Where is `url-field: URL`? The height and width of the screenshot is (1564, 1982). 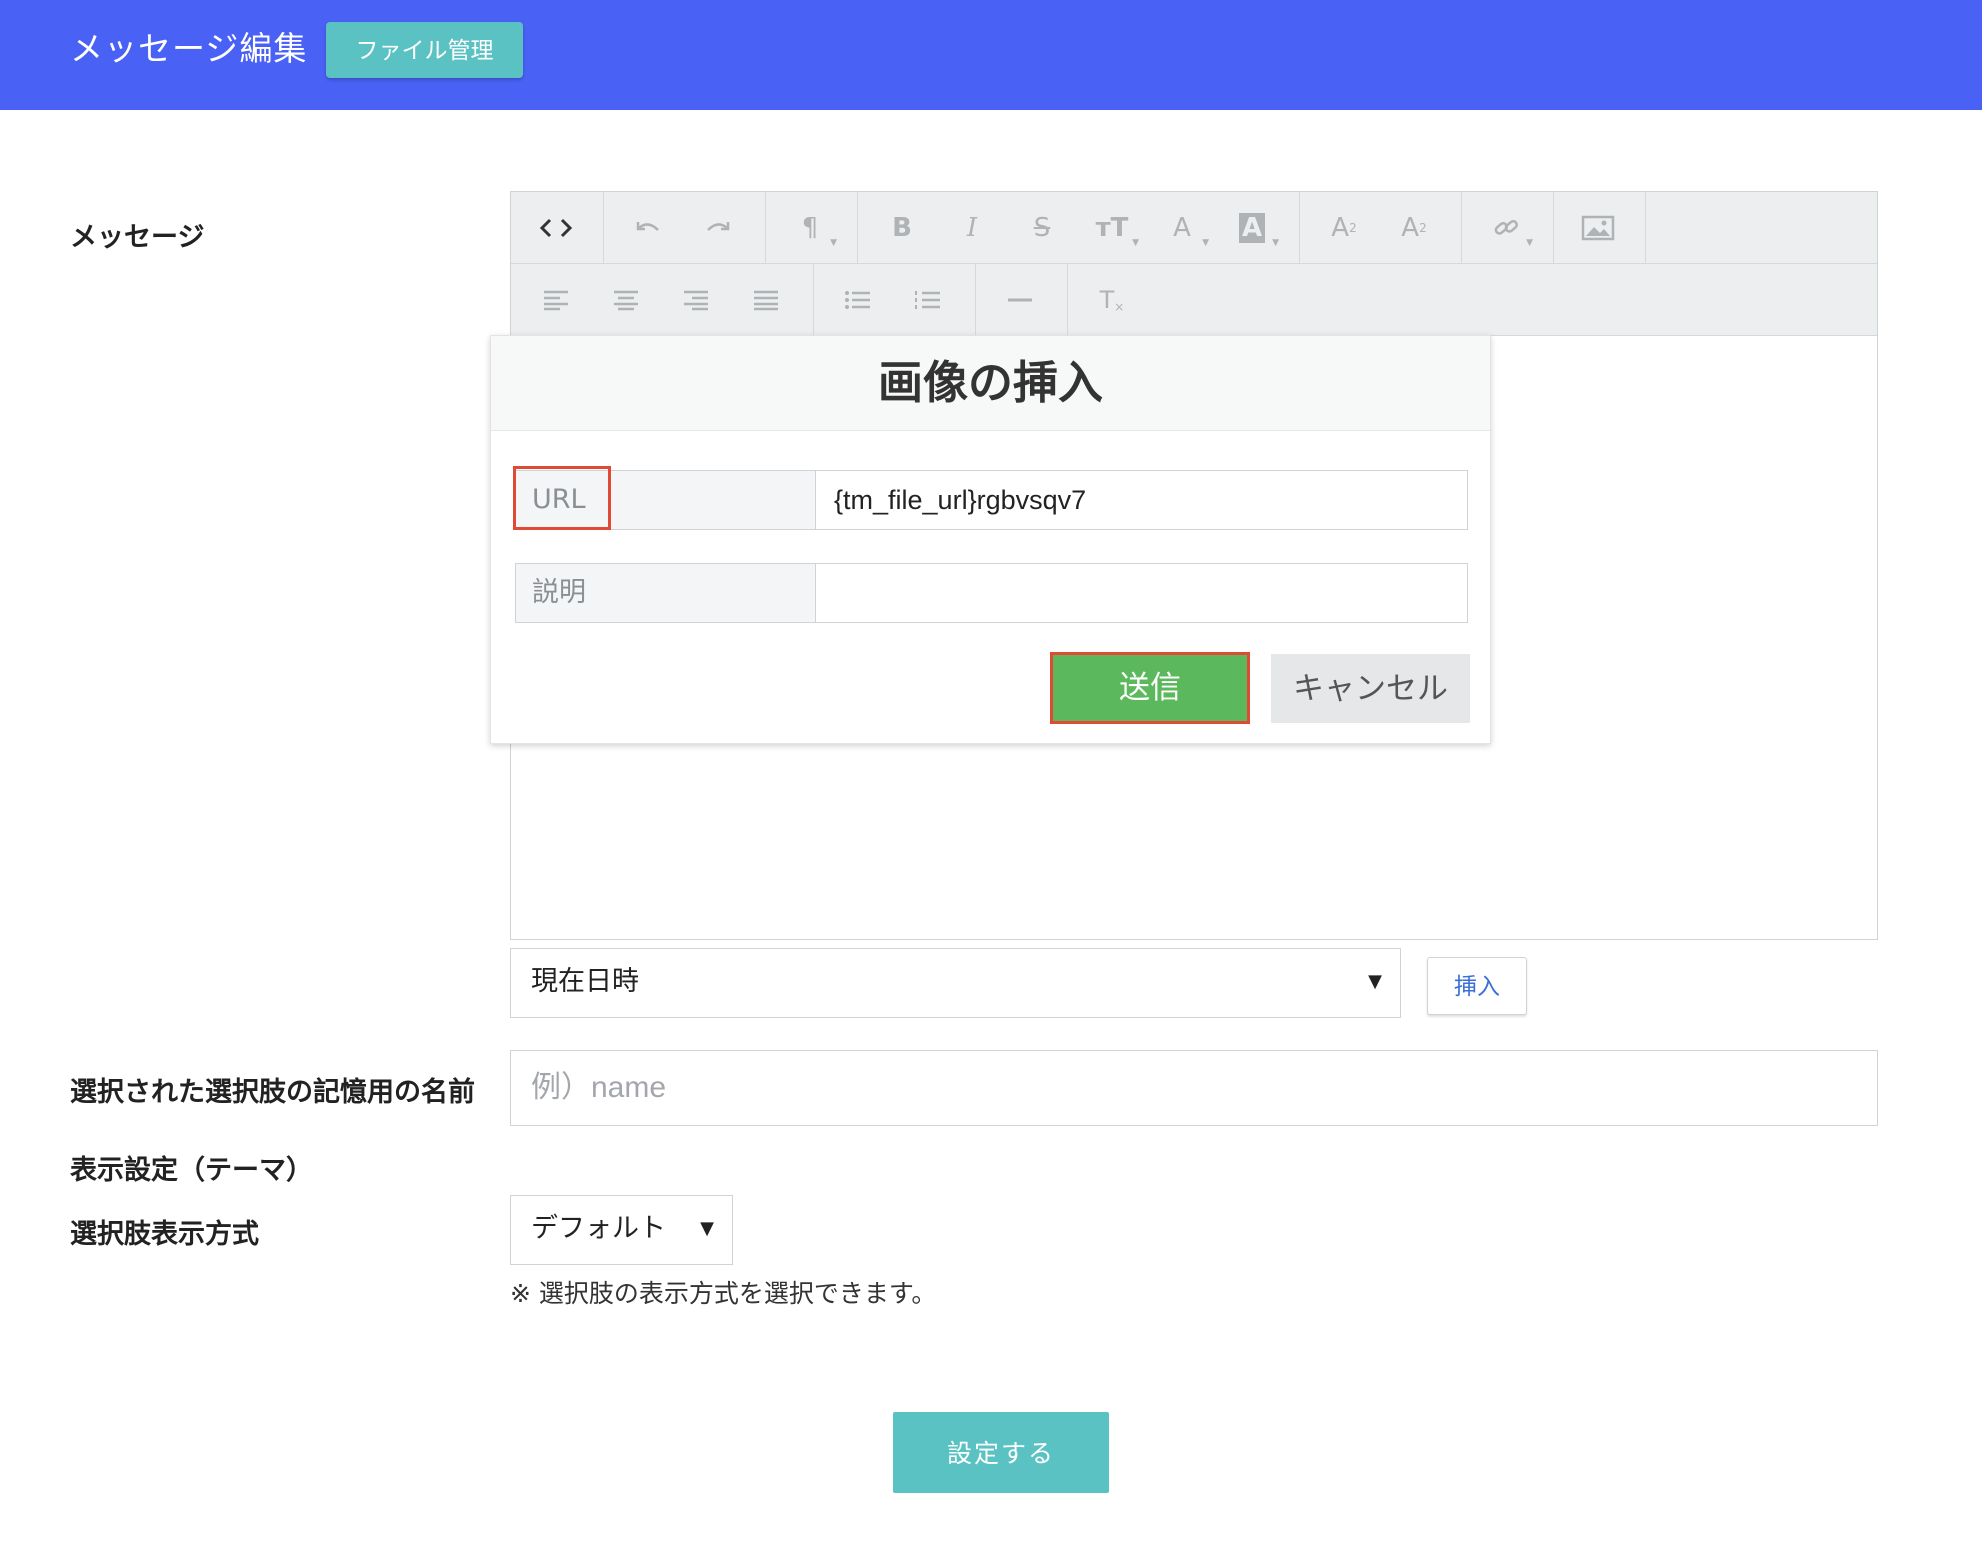 url-field: URL is located at coordinates (991, 500).